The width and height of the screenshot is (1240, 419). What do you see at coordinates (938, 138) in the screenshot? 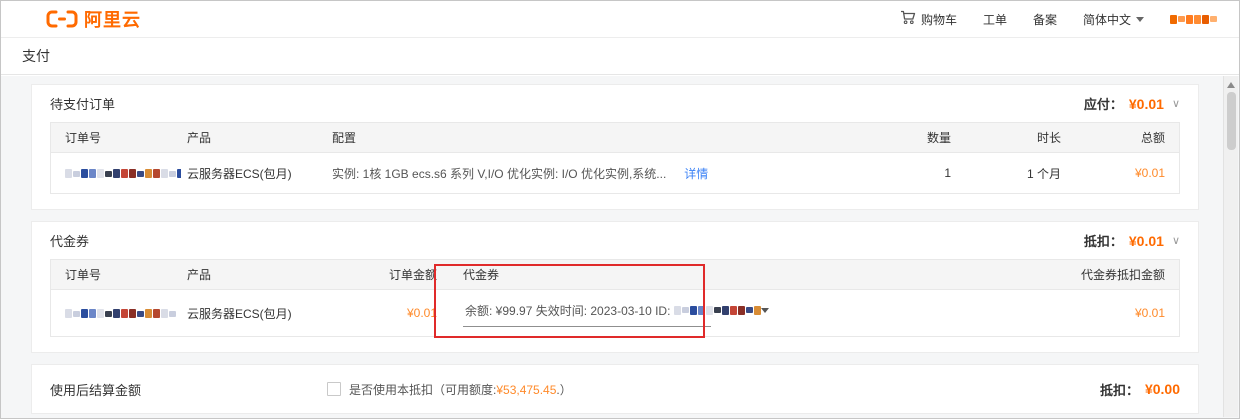
I see `col-quantity: 数量` at bounding box center [938, 138].